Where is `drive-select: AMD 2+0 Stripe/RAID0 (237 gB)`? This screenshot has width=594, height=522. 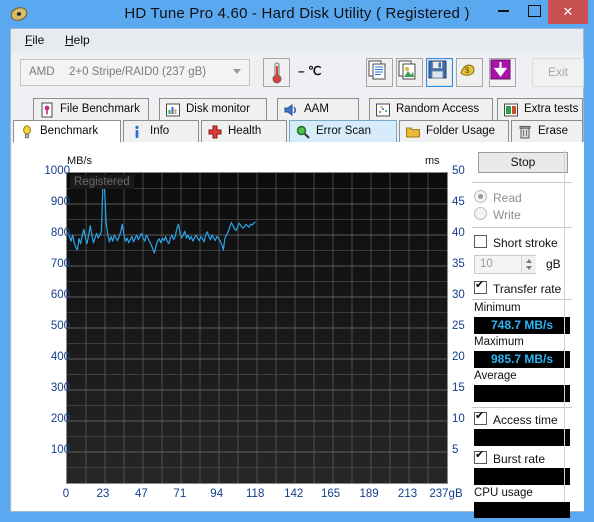
drive-select: AMD 2+0 Stripe/RAID0 (237 gB) is located at coordinates (135, 72).